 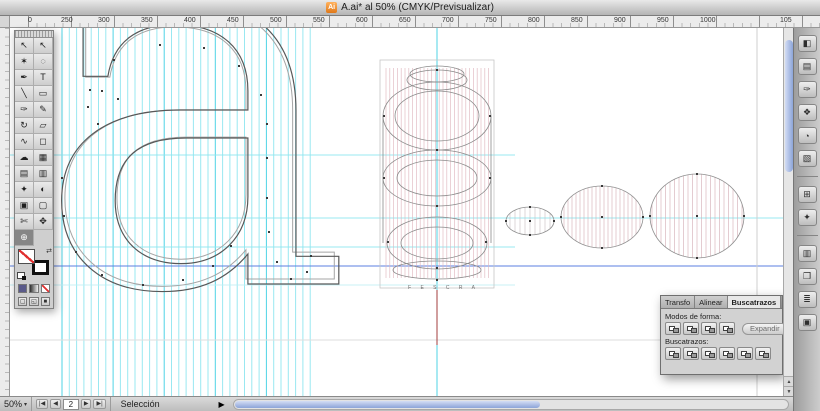 What do you see at coordinates (807, 135) in the screenshot?
I see `dock-icon-5: ◔` at bounding box center [807, 135].